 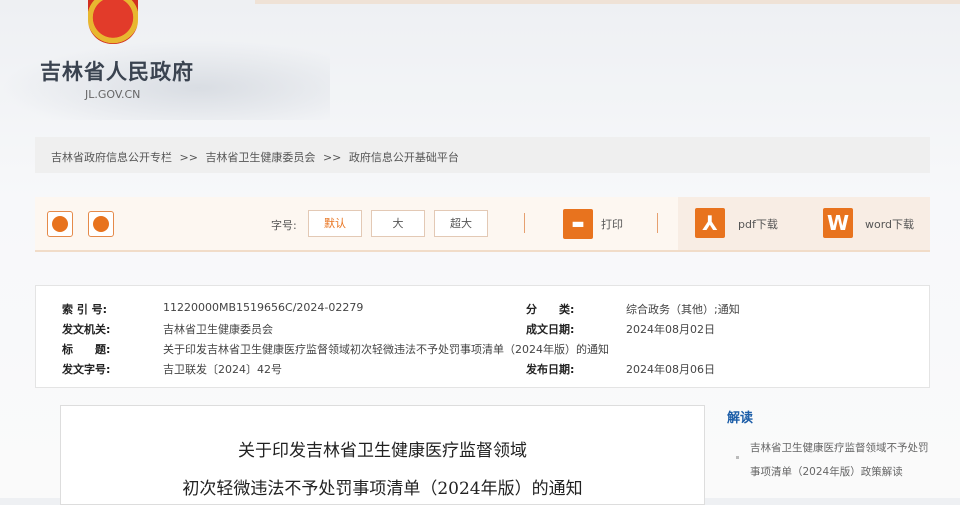 I want to click on index-label: 索 引 号:, so click(x=85, y=309).